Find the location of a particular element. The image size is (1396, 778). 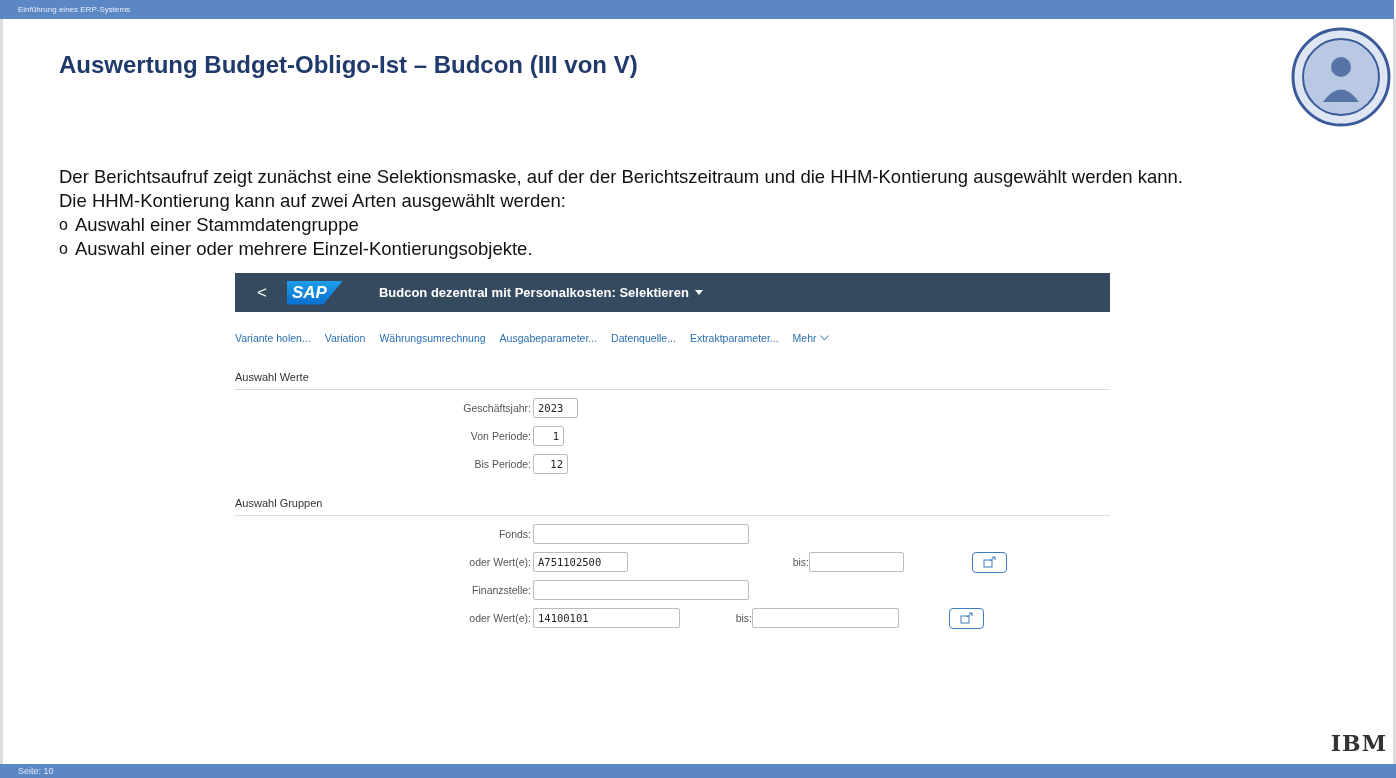

input-field: A751102500 is located at coordinates (580, 562).